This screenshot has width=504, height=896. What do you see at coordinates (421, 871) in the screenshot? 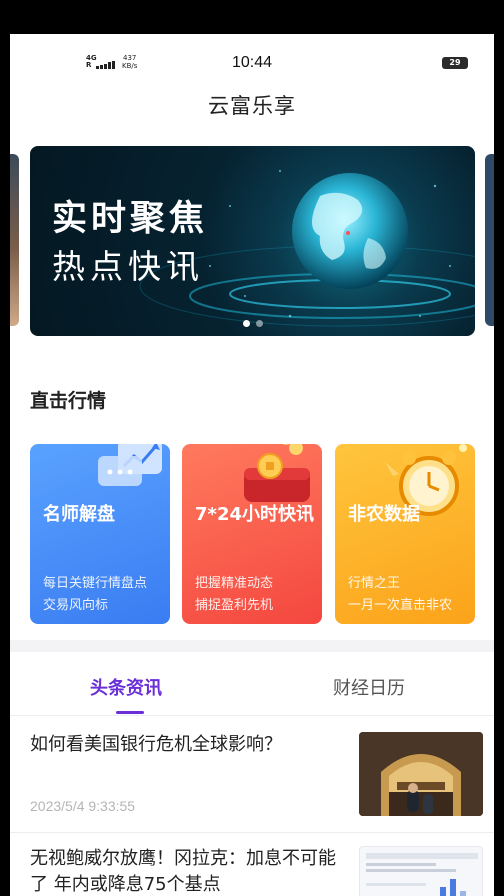
I see `chart-screenshot` at bounding box center [421, 871].